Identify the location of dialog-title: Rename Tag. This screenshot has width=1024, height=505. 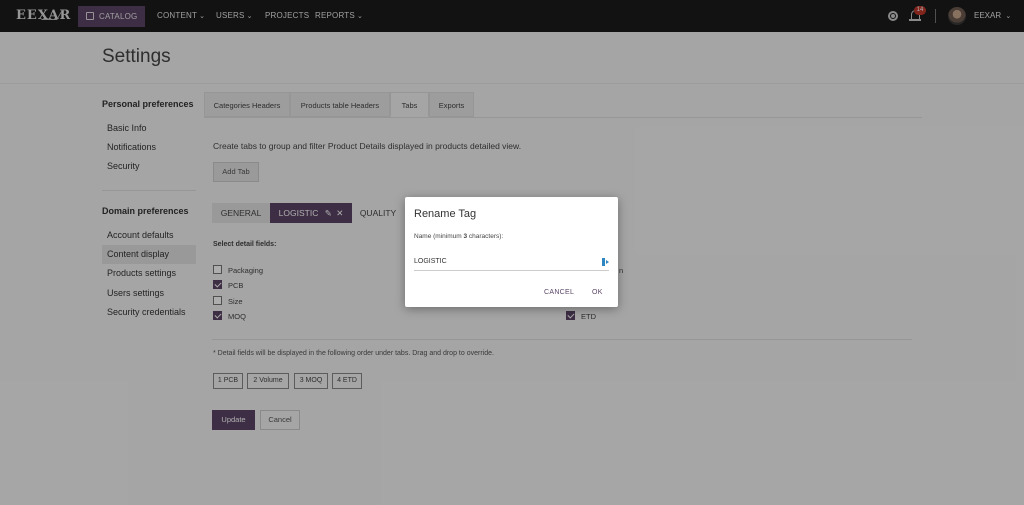
(445, 214).